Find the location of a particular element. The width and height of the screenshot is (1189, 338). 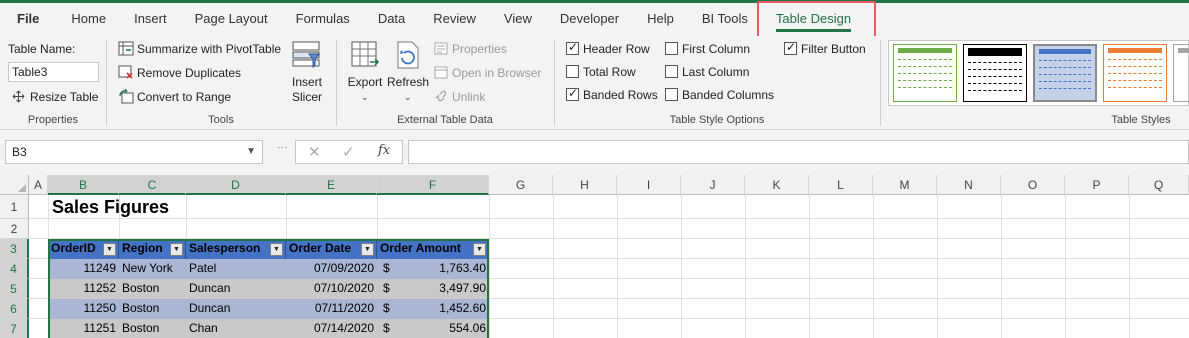

column-header-n: N is located at coordinates (969, 185).